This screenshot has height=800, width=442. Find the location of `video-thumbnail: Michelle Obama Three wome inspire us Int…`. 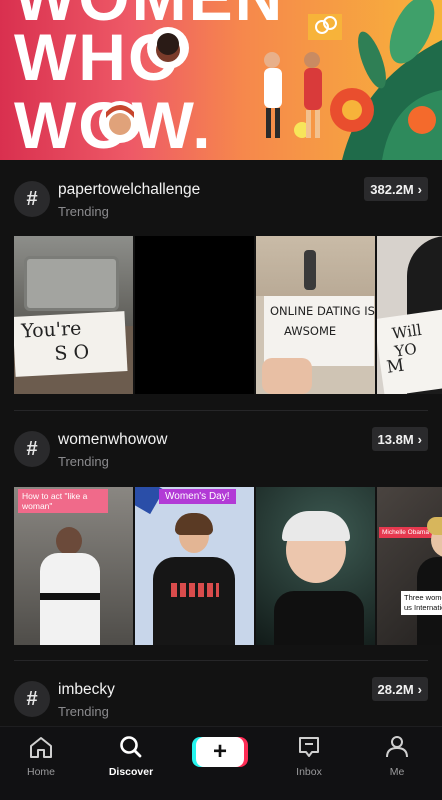

video-thumbnail: Michelle Obama Three wome inspire us Int… is located at coordinates (409, 566).